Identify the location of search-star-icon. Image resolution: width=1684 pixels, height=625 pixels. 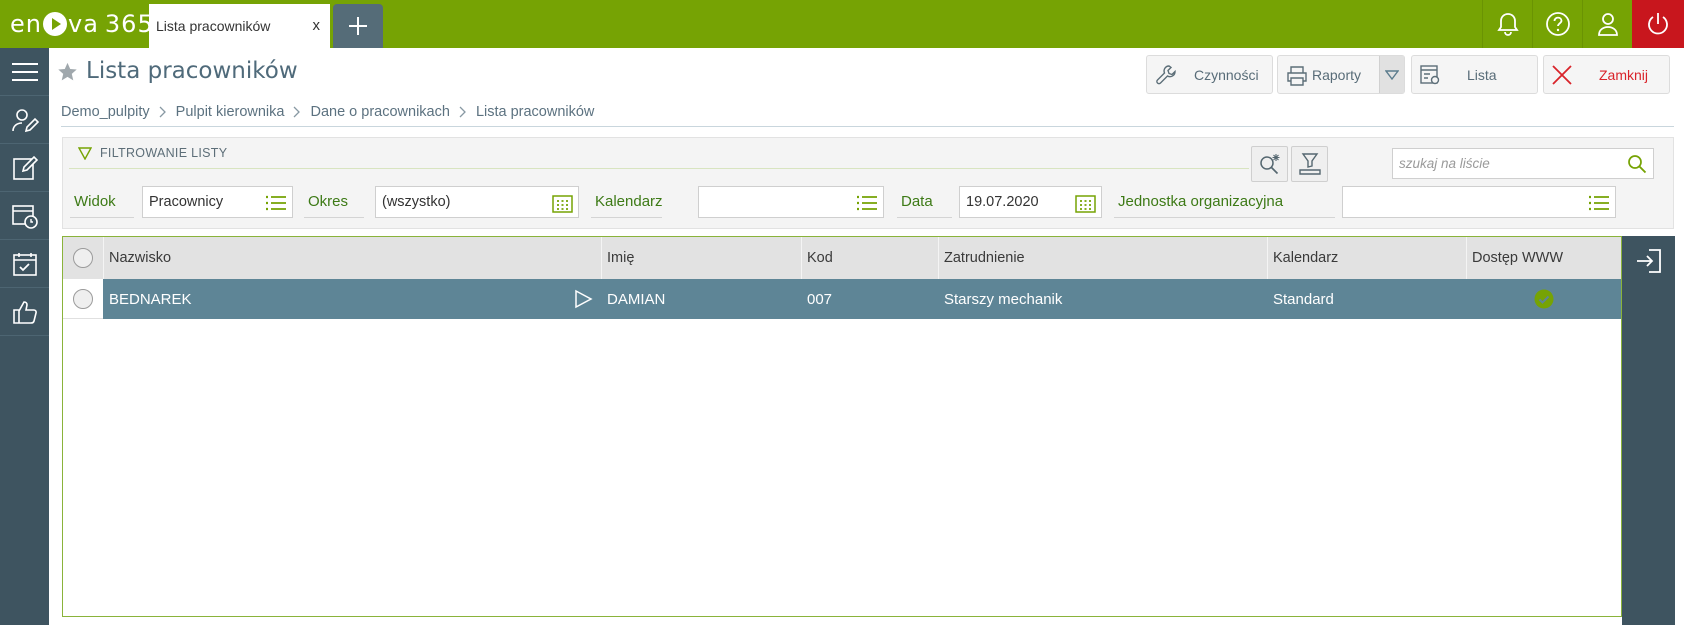
(1269, 164).